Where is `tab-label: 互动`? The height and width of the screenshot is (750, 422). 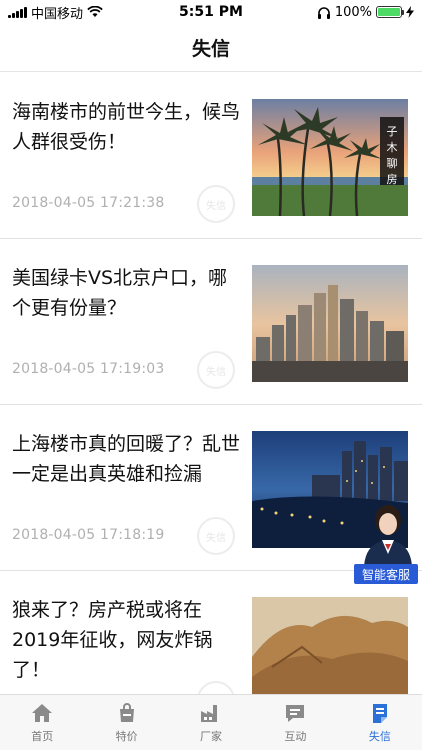
tab-label: 互动 is located at coordinates (295, 736).